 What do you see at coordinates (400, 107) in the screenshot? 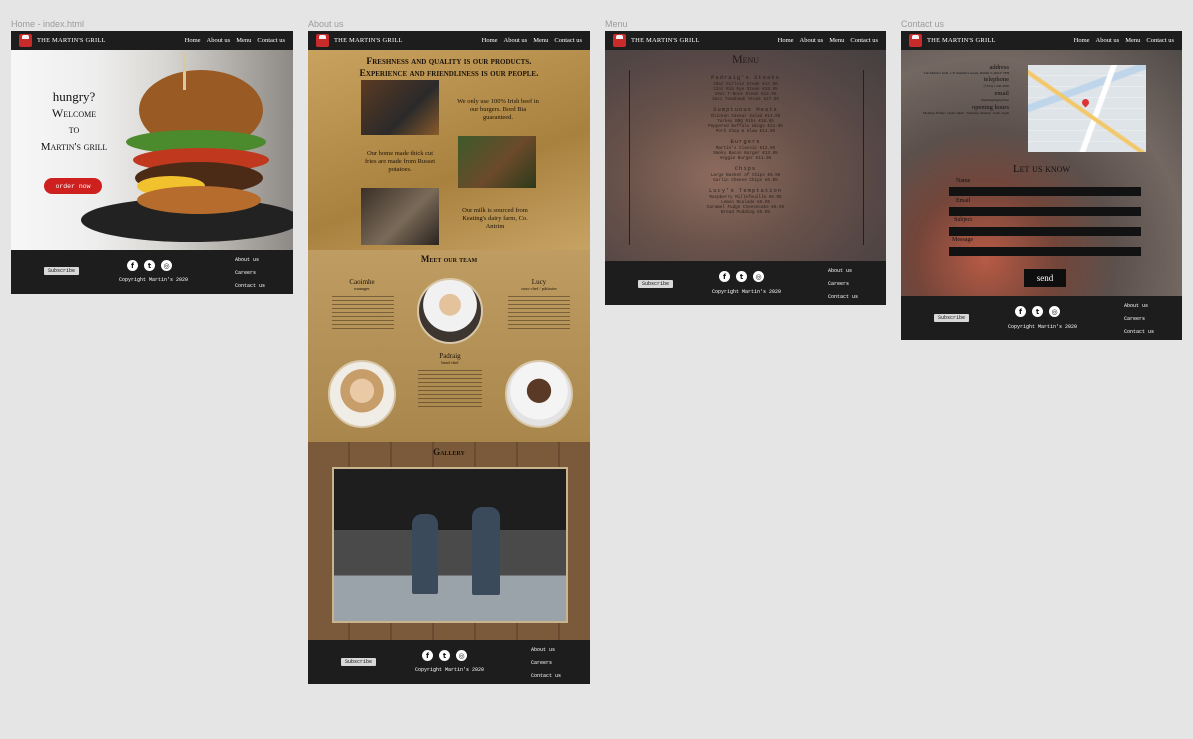
I see `burger-photo` at bounding box center [400, 107].